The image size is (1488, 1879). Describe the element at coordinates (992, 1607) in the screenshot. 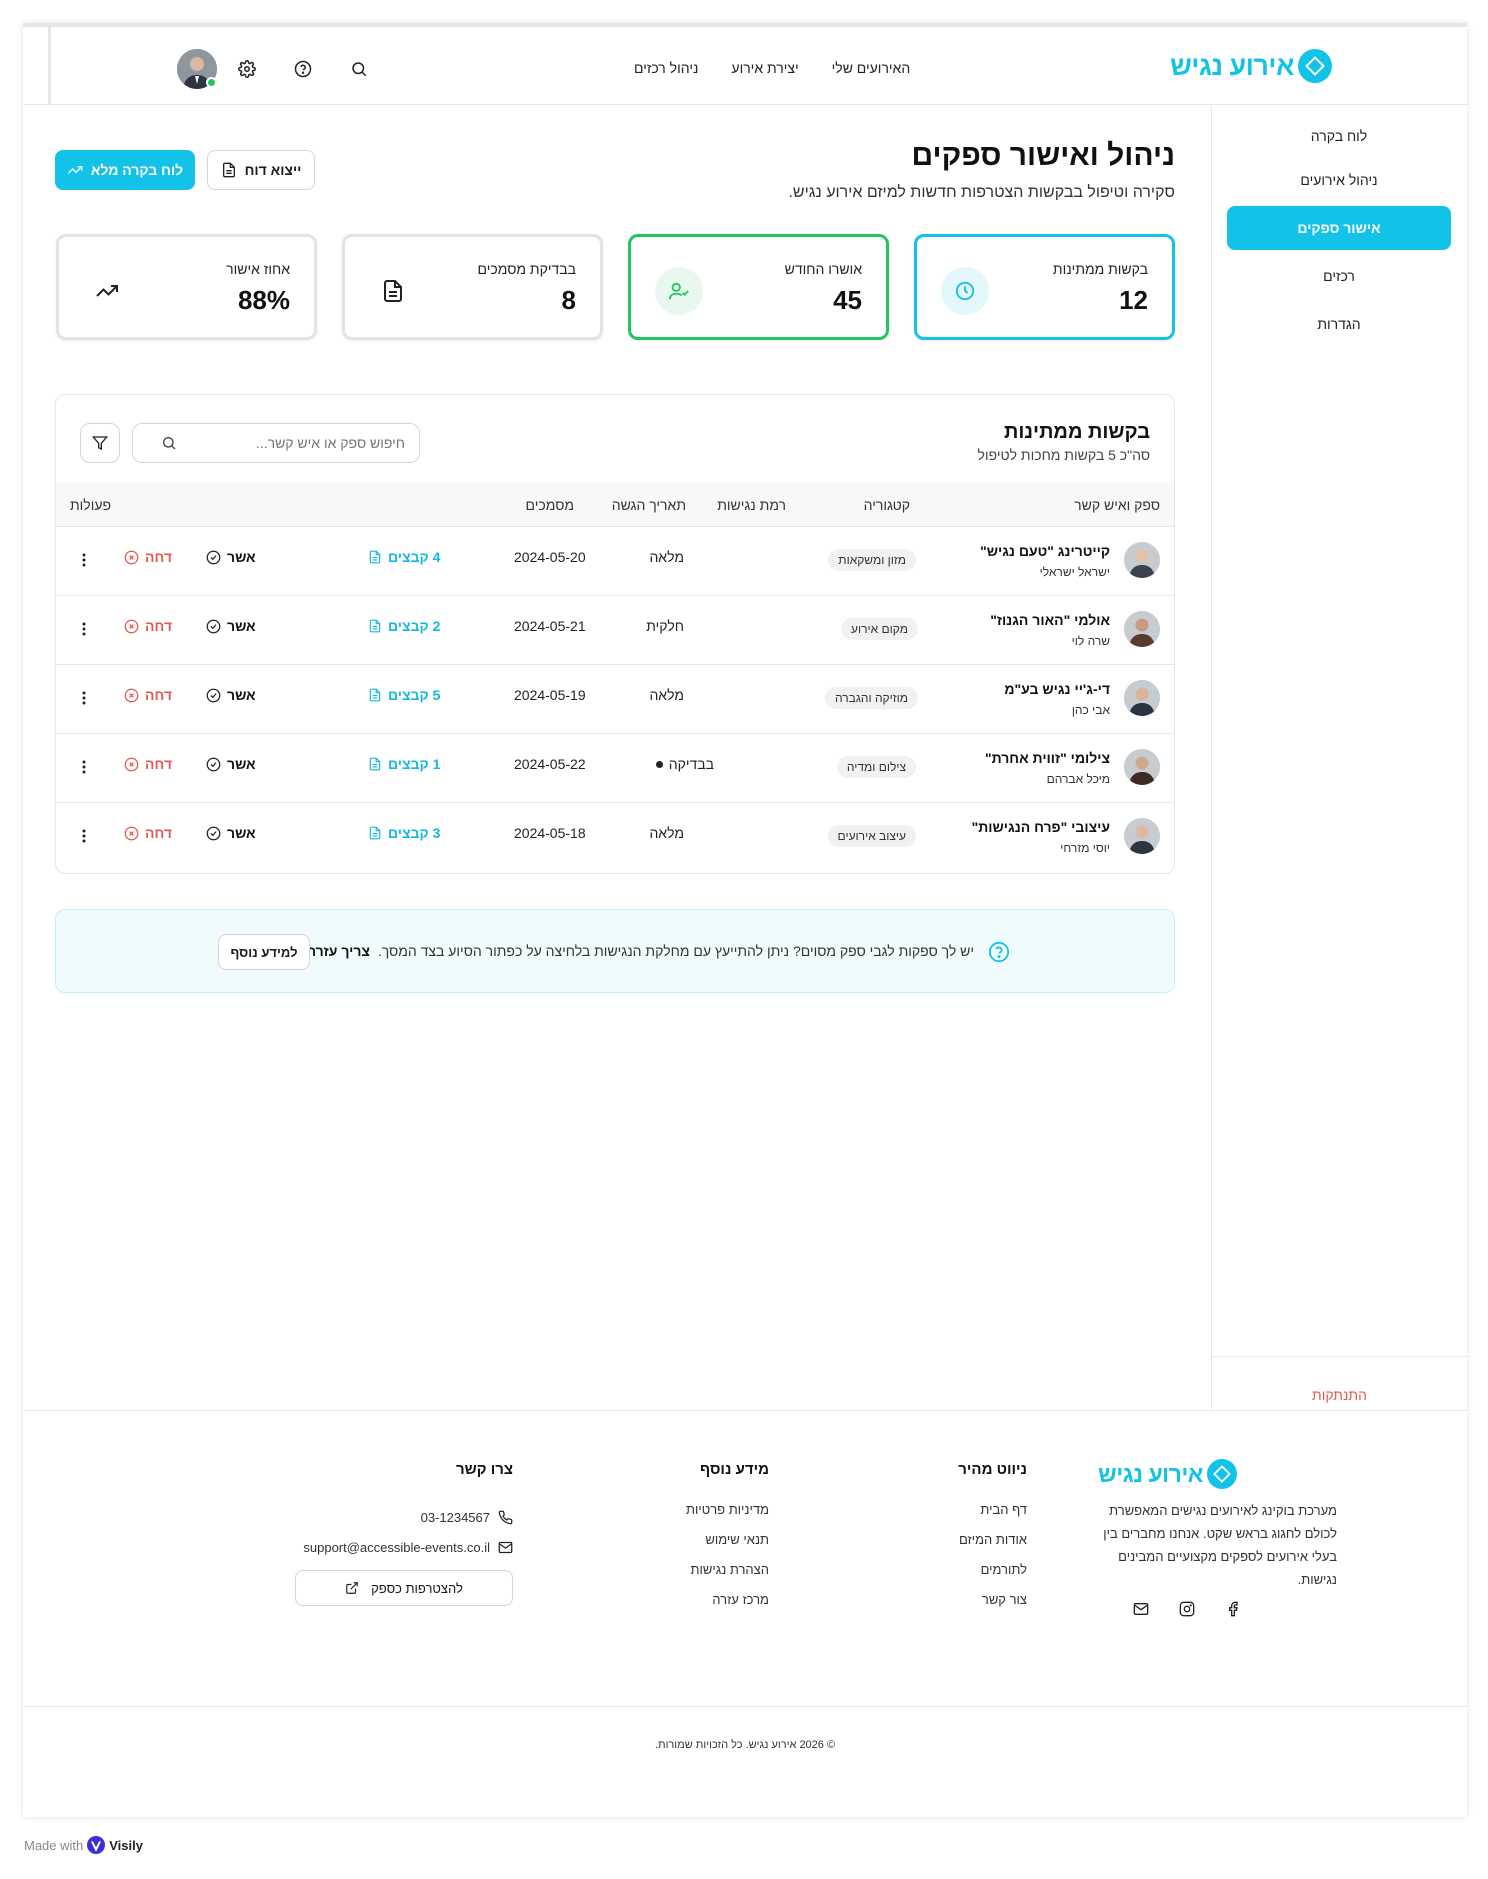

I see `footer-link-contact: צור קשר` at that location.